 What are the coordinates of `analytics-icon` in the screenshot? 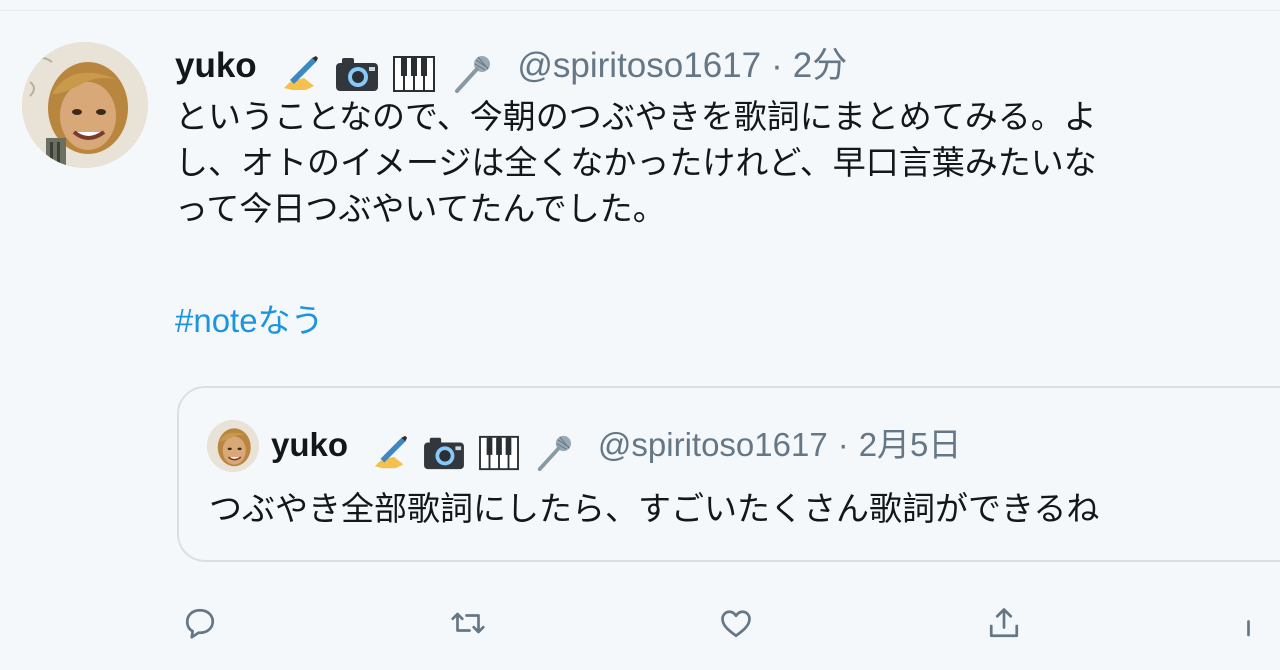 It's located at (1248, 628).